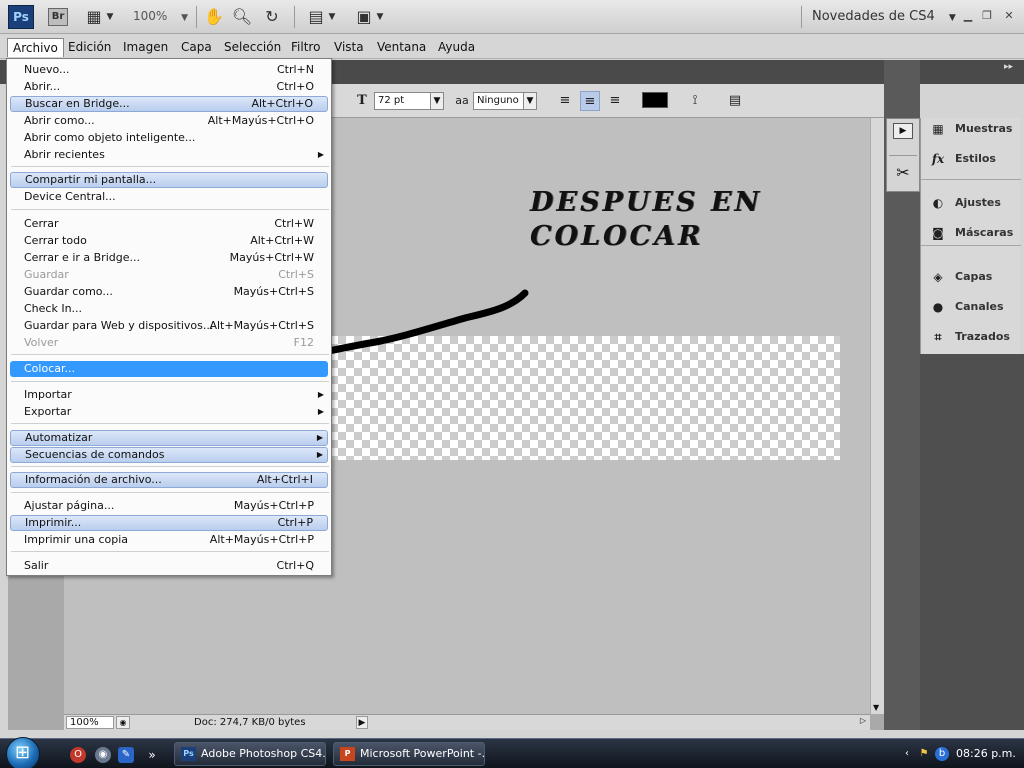 Image resolution: width=1024 pixels, height=768 pixels. What do you see at coordinates (169, 224) in the screenshot?
I see `menu-item-cerrar: Cerrar Ctrl+W` at bounding box center [169, 224].